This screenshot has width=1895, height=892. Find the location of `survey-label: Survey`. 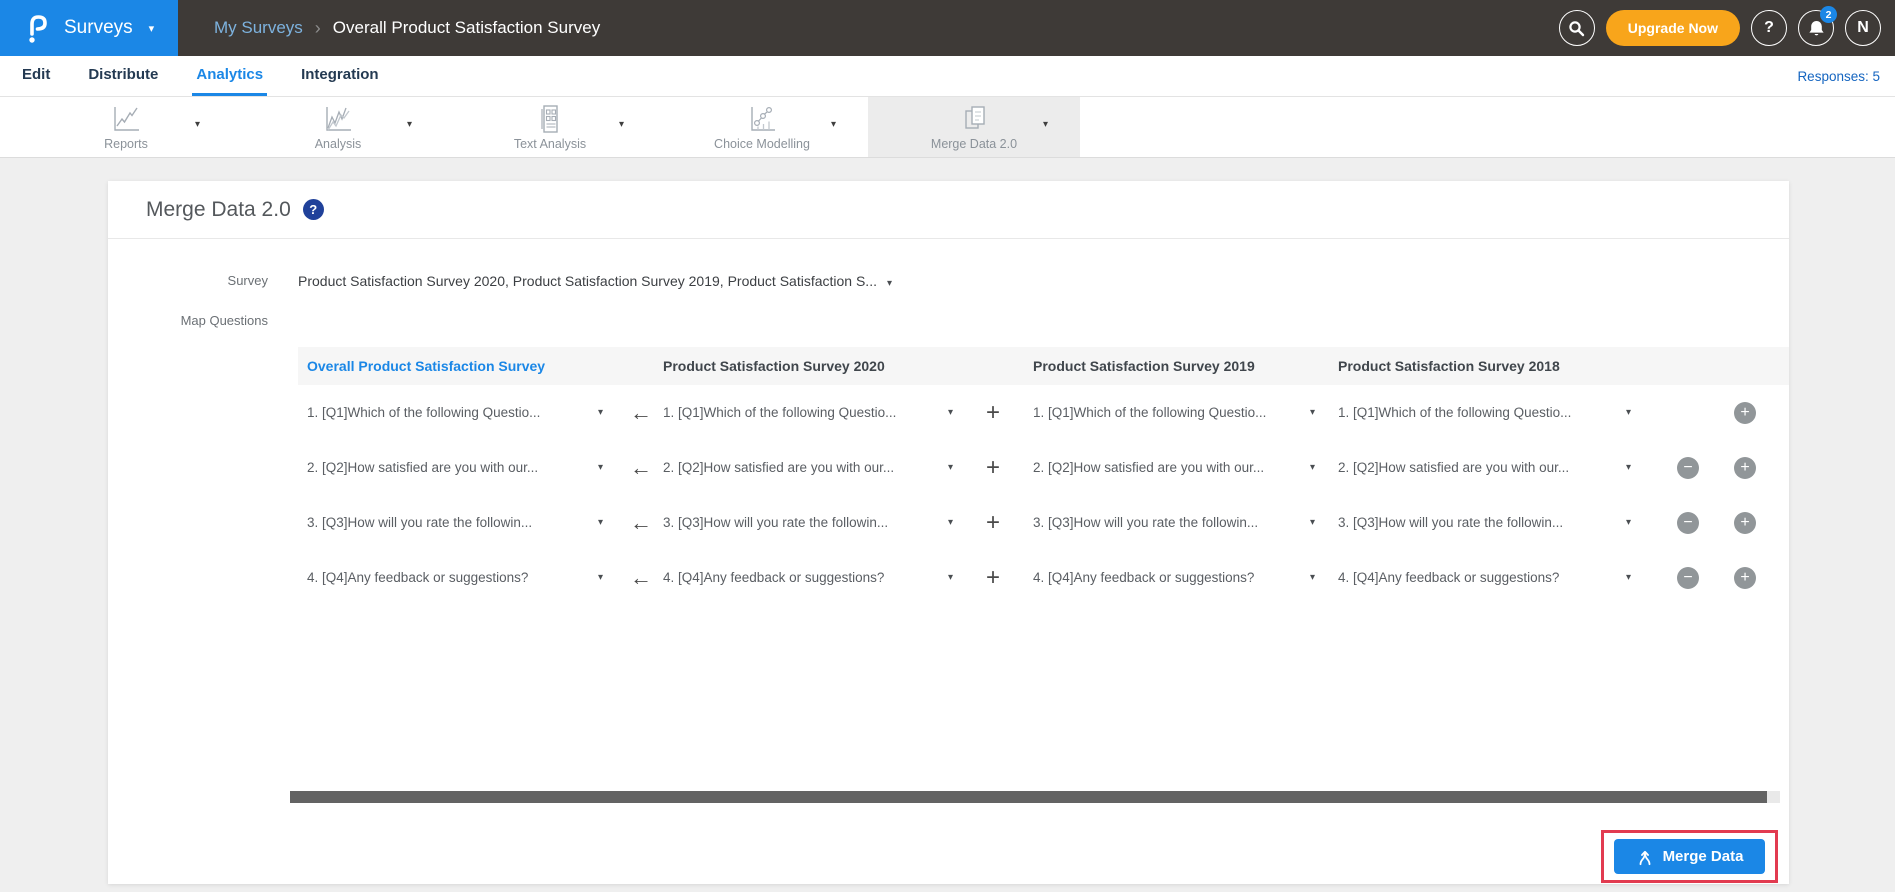

survey-label: Survey is located at coordinates (247, 280).